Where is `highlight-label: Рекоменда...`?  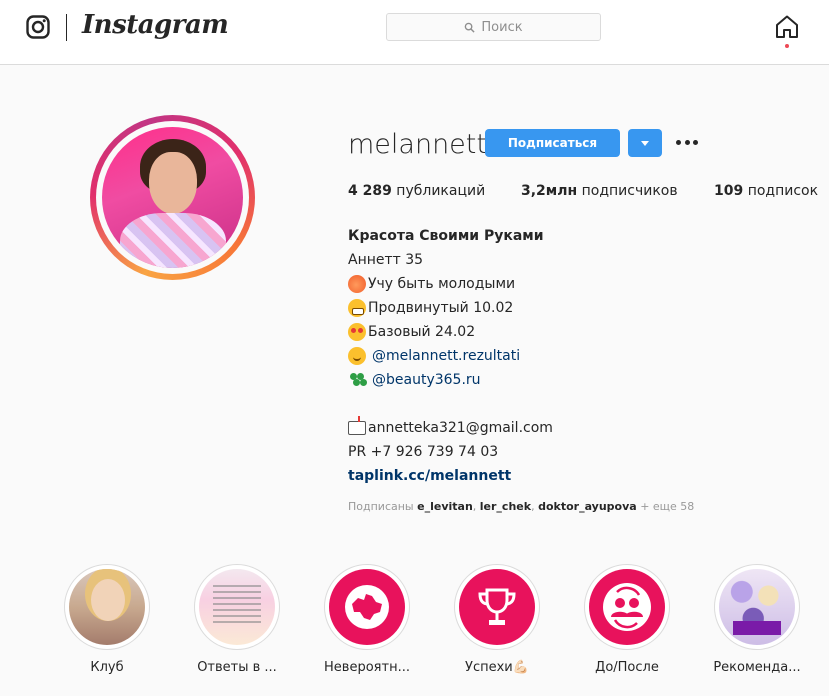
highlight-label: Рекоменда... is located at coordinates (757, 667).